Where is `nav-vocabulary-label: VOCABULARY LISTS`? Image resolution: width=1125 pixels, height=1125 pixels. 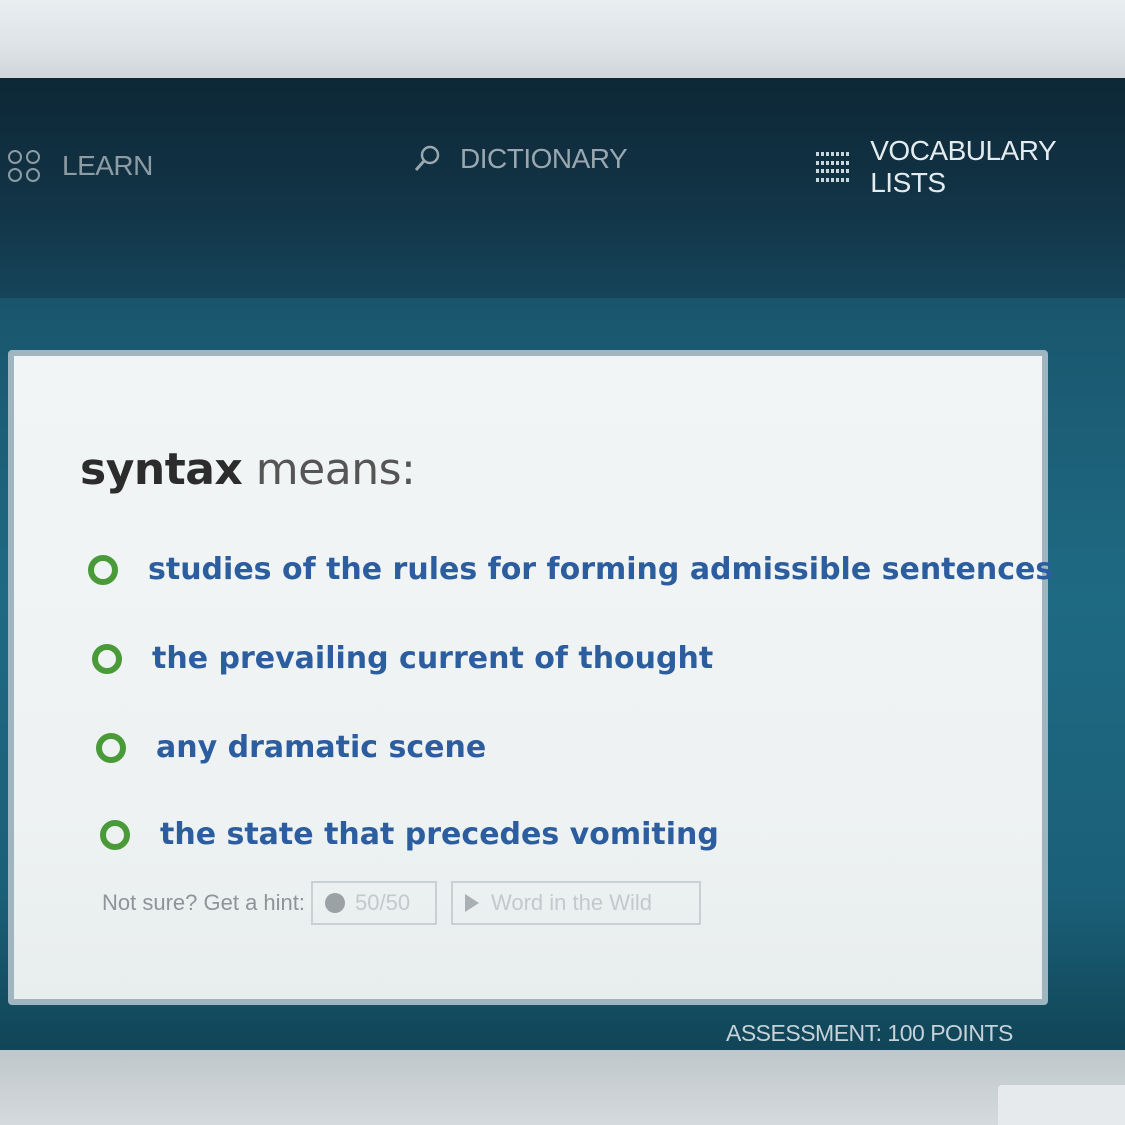 nav-vocabulary-label: VOCABULARY LISTS is located at coordinates (963, 166).